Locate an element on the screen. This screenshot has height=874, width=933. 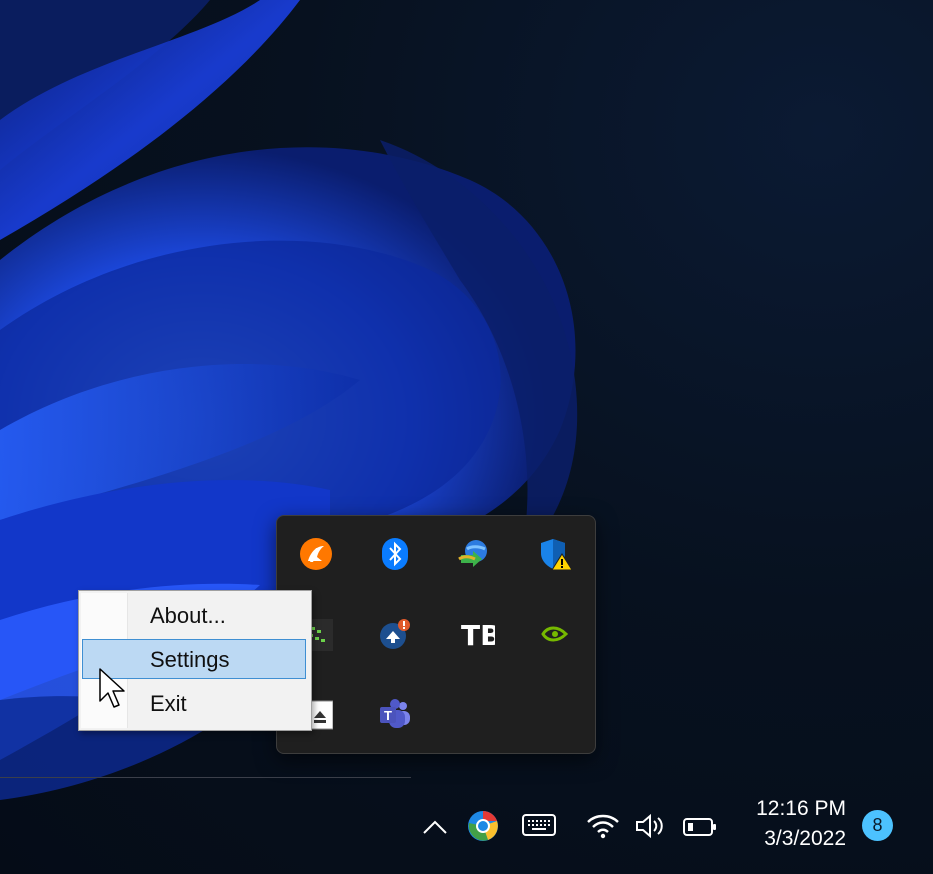
notification-count-badge: 8 is located at coordinates (877, 825).